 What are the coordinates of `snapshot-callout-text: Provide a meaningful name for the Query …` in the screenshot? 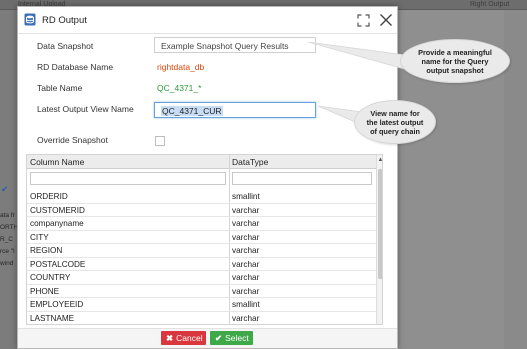 It's located at (455, 61).